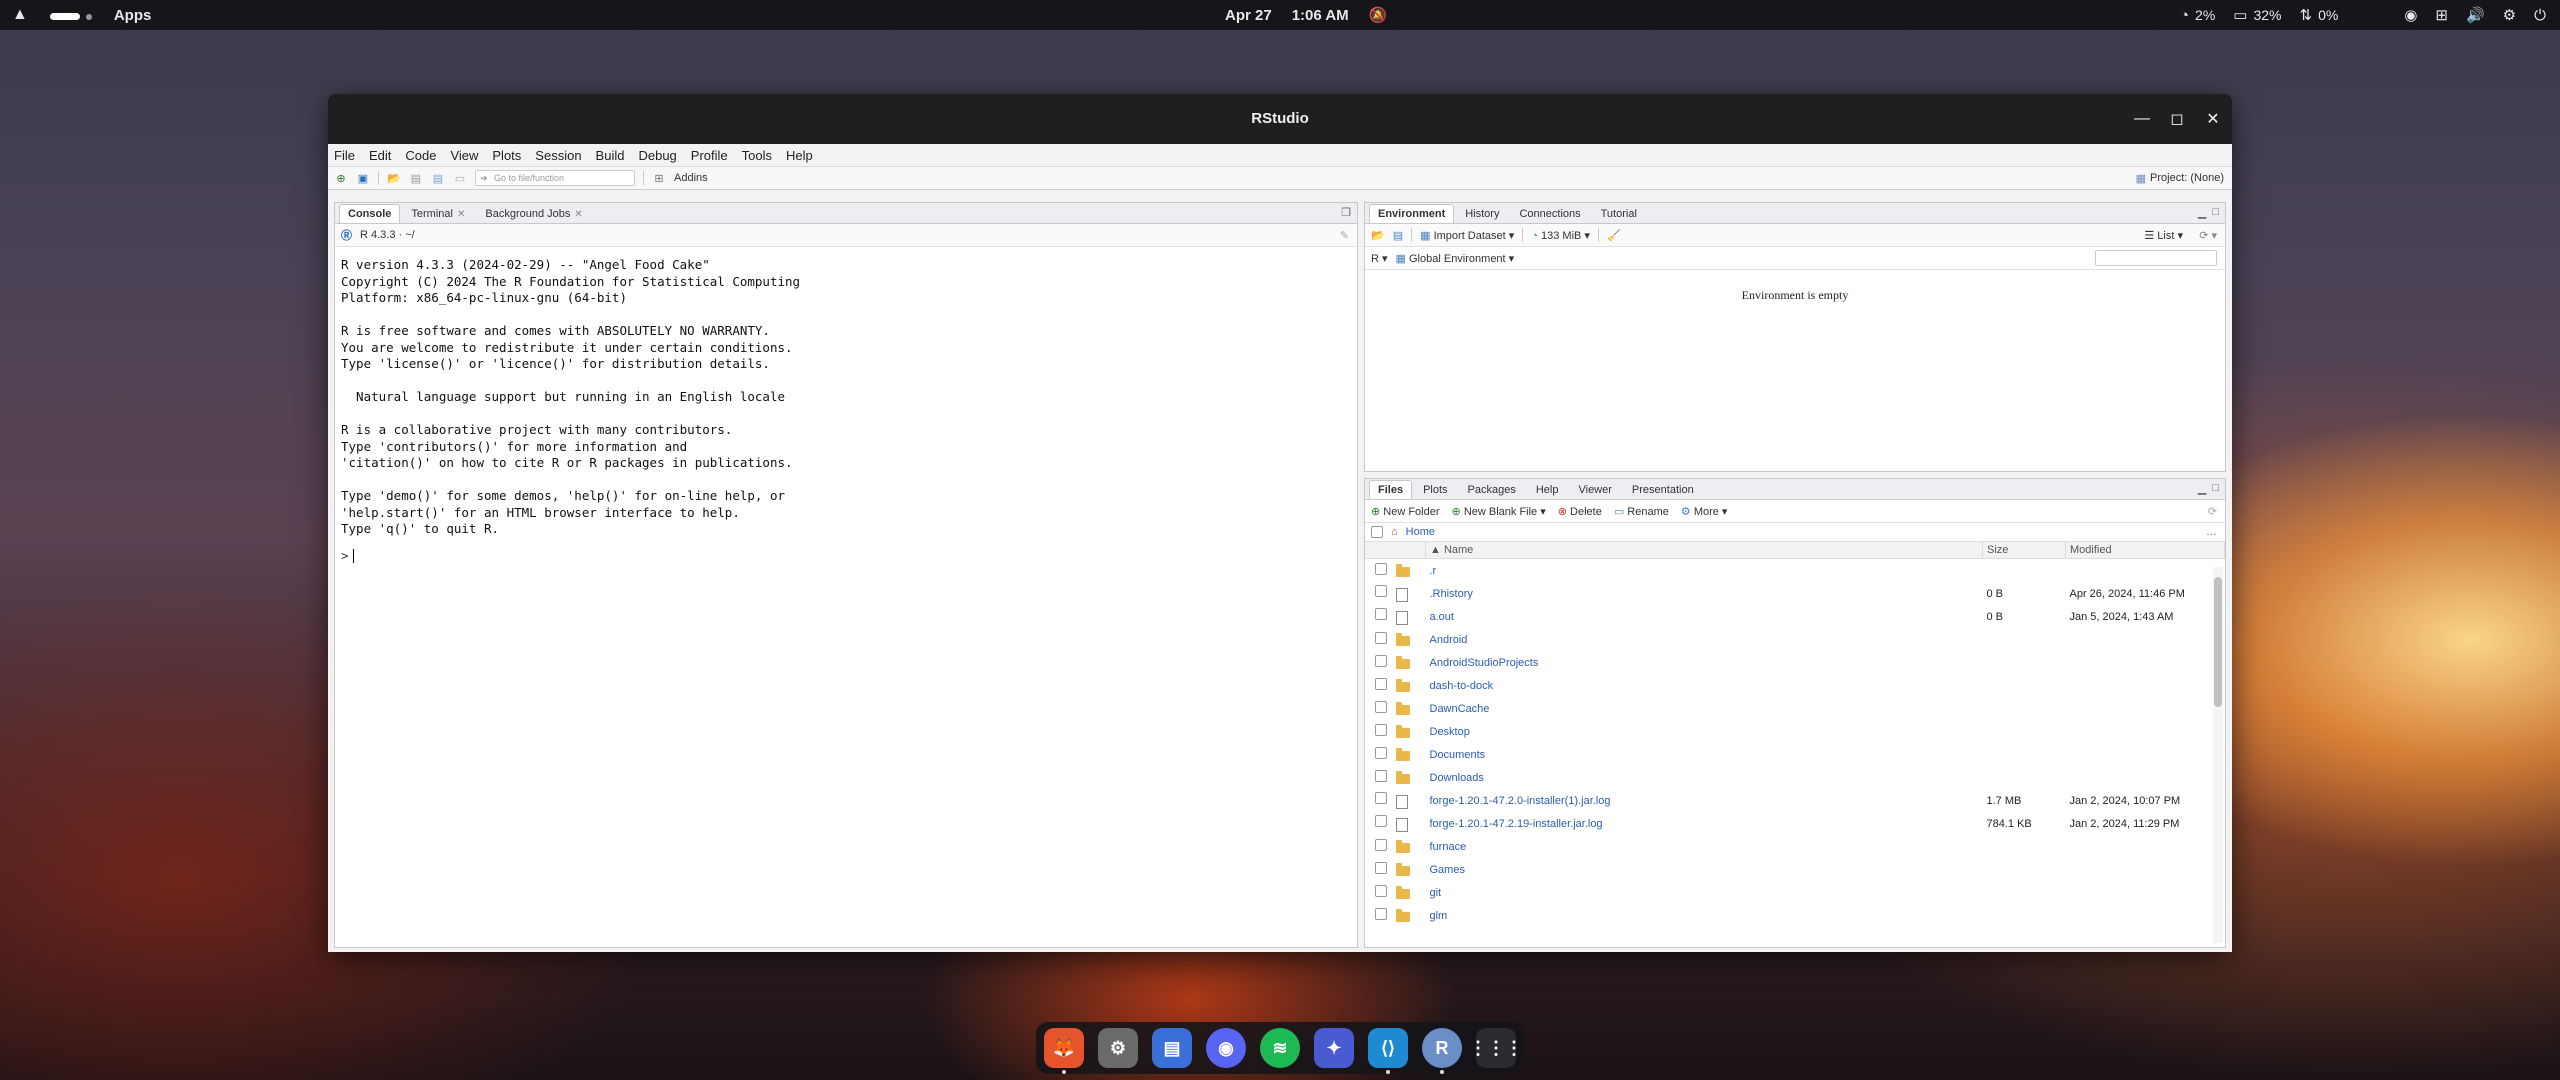 The width and height of the screenshot is (2560, 1080). Describe the element at coordinates (799, 155) in the screenshot. I see `menu-help: Help` at that location.